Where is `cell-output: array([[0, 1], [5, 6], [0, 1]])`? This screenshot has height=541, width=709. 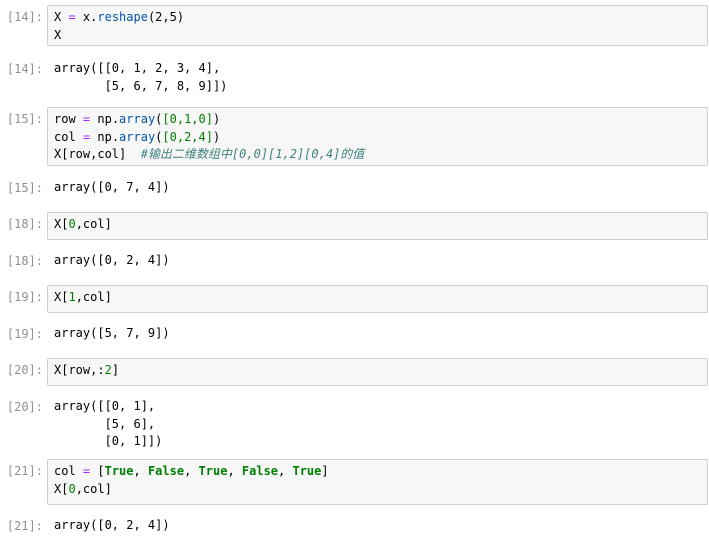 cell-output: array([[0, 1], [5, 6], [0, 1]]) is located at coordinates (108, 423).